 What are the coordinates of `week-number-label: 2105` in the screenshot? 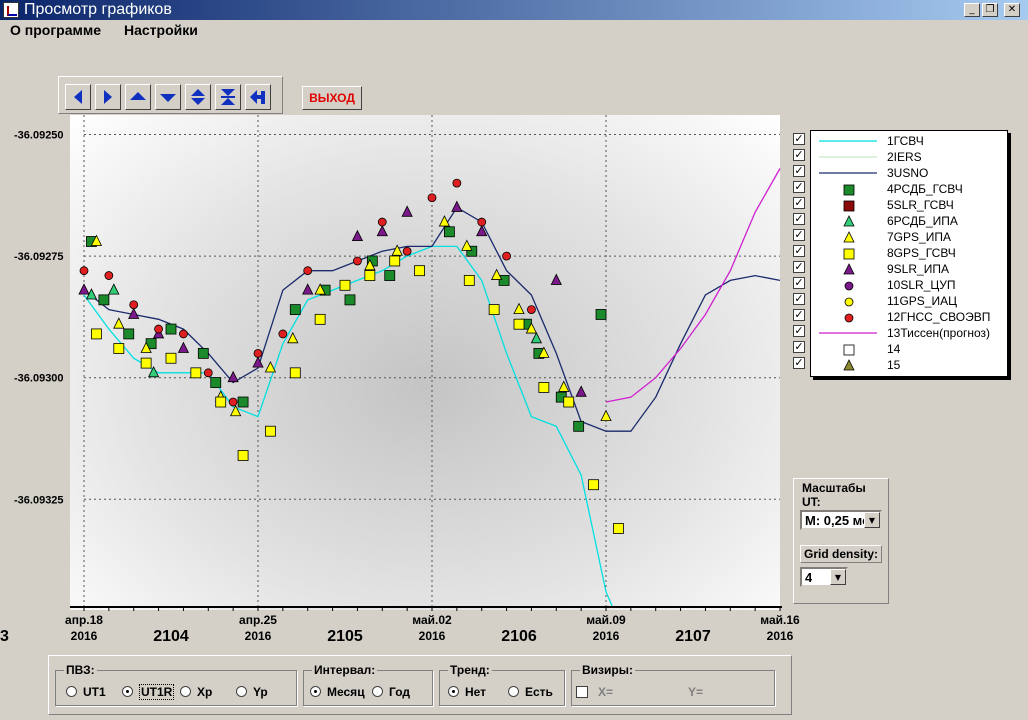 It's located at (345, 636).